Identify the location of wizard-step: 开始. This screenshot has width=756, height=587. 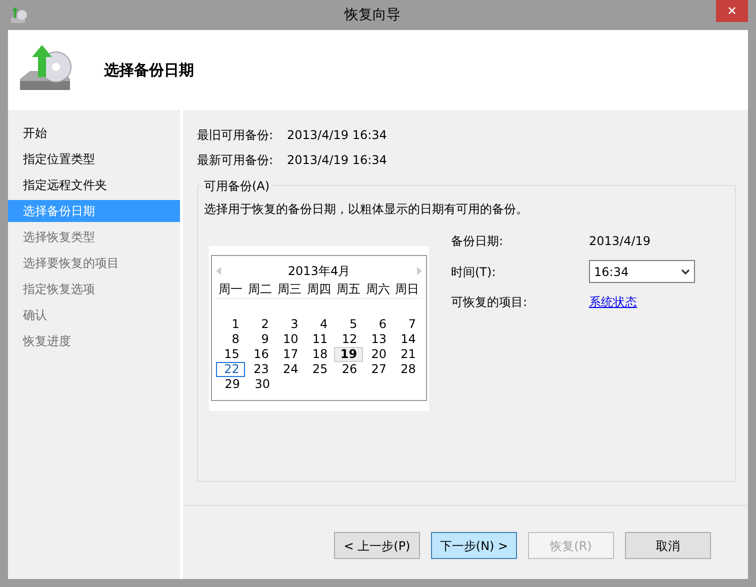
(94, 133).